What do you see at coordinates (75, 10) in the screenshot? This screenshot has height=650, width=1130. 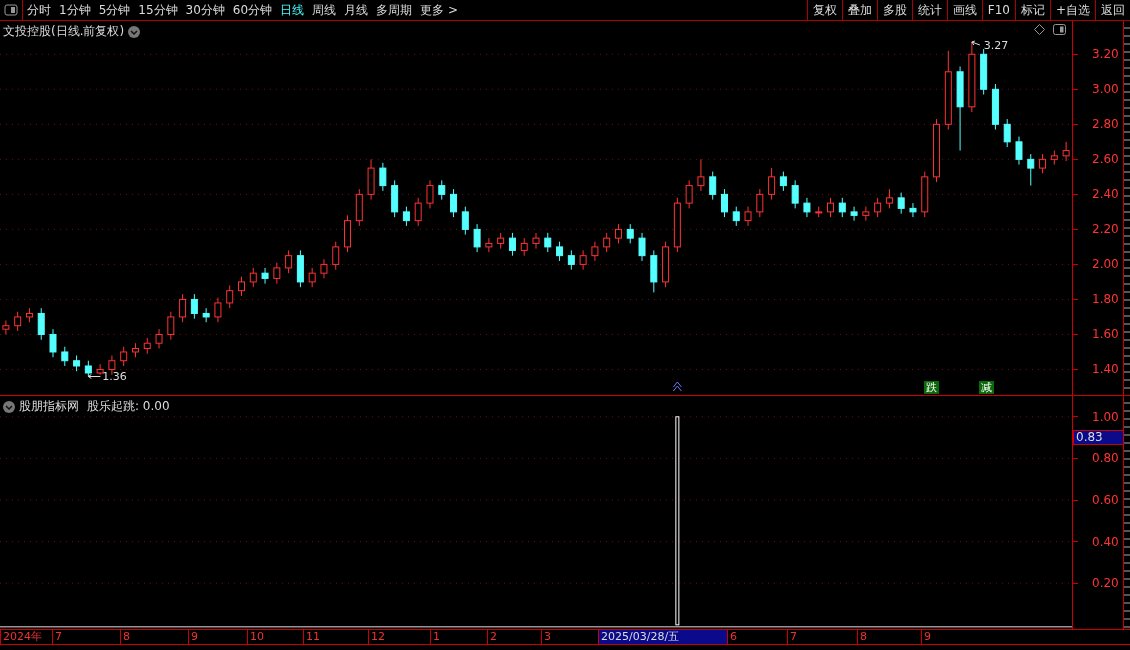 I see `period-tab: 1分钟` at bounding box center [75, 10].